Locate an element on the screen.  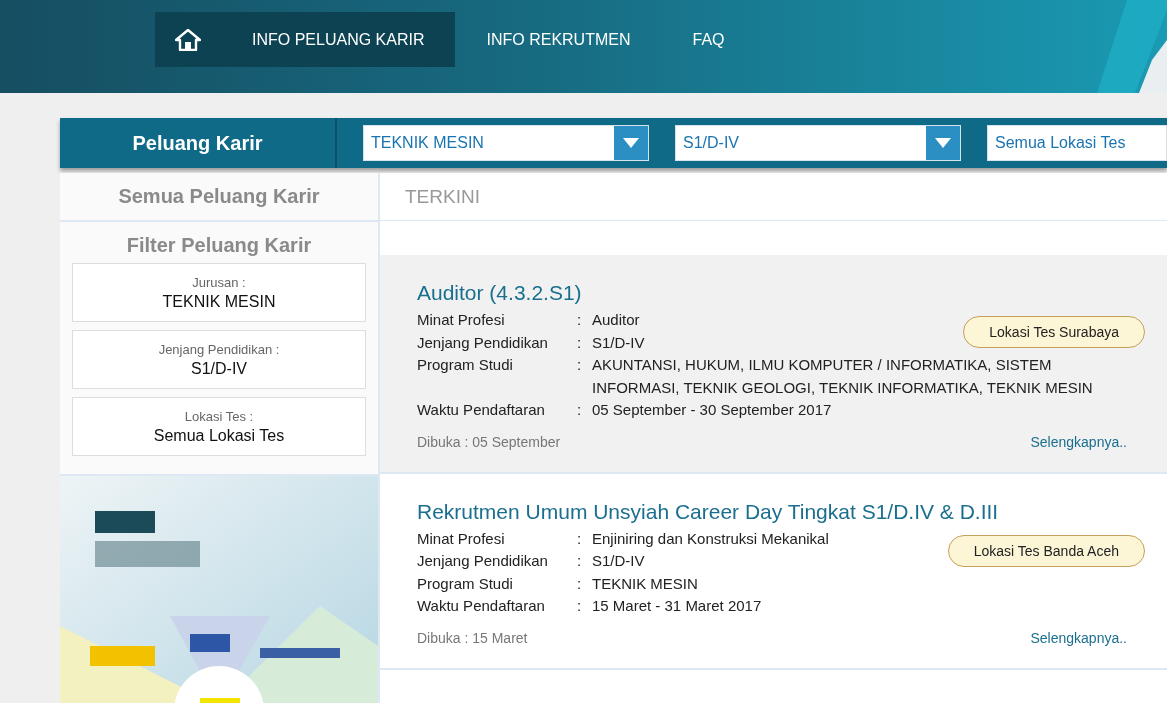
location-badge: Lokasi Tes Surabaya is located at coordinates (1054, 332).